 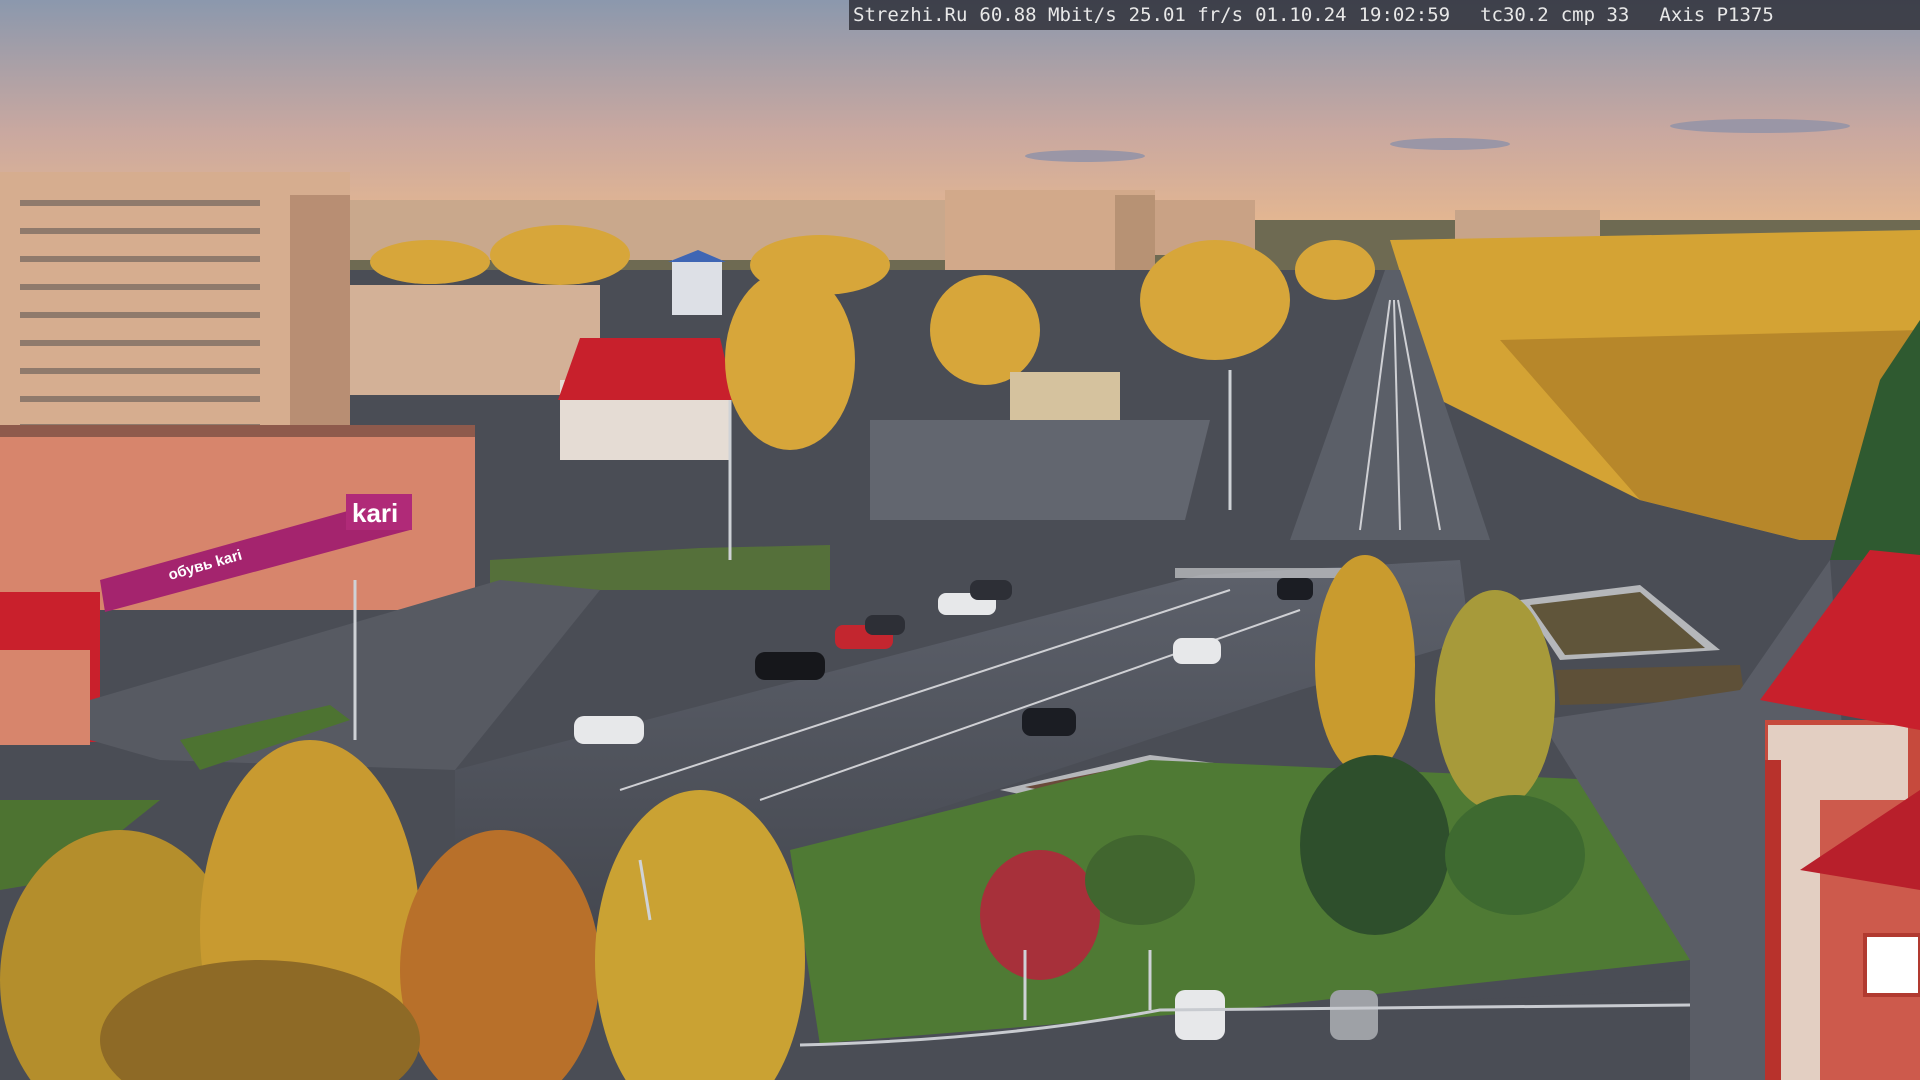 I want to click on overlay-camera: Axis P1375, so click(x=1716, y=15).